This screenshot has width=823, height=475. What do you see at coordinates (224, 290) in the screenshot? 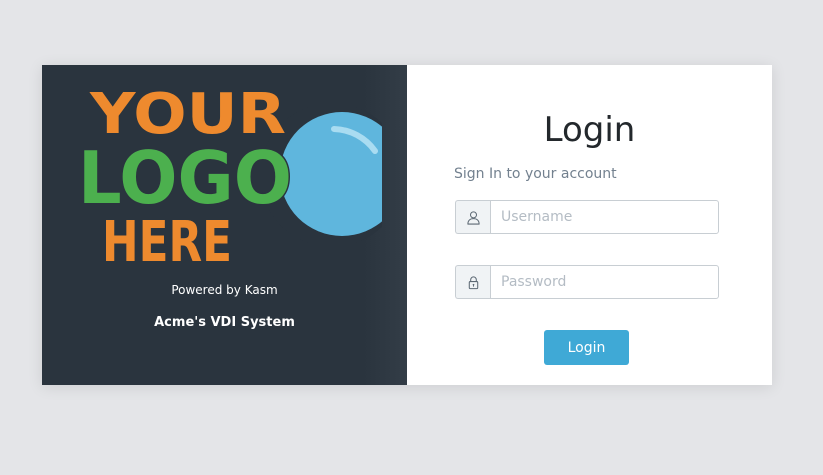
I see `powered-by-text: Powered by Kasm` at bounding box center [224, 290].